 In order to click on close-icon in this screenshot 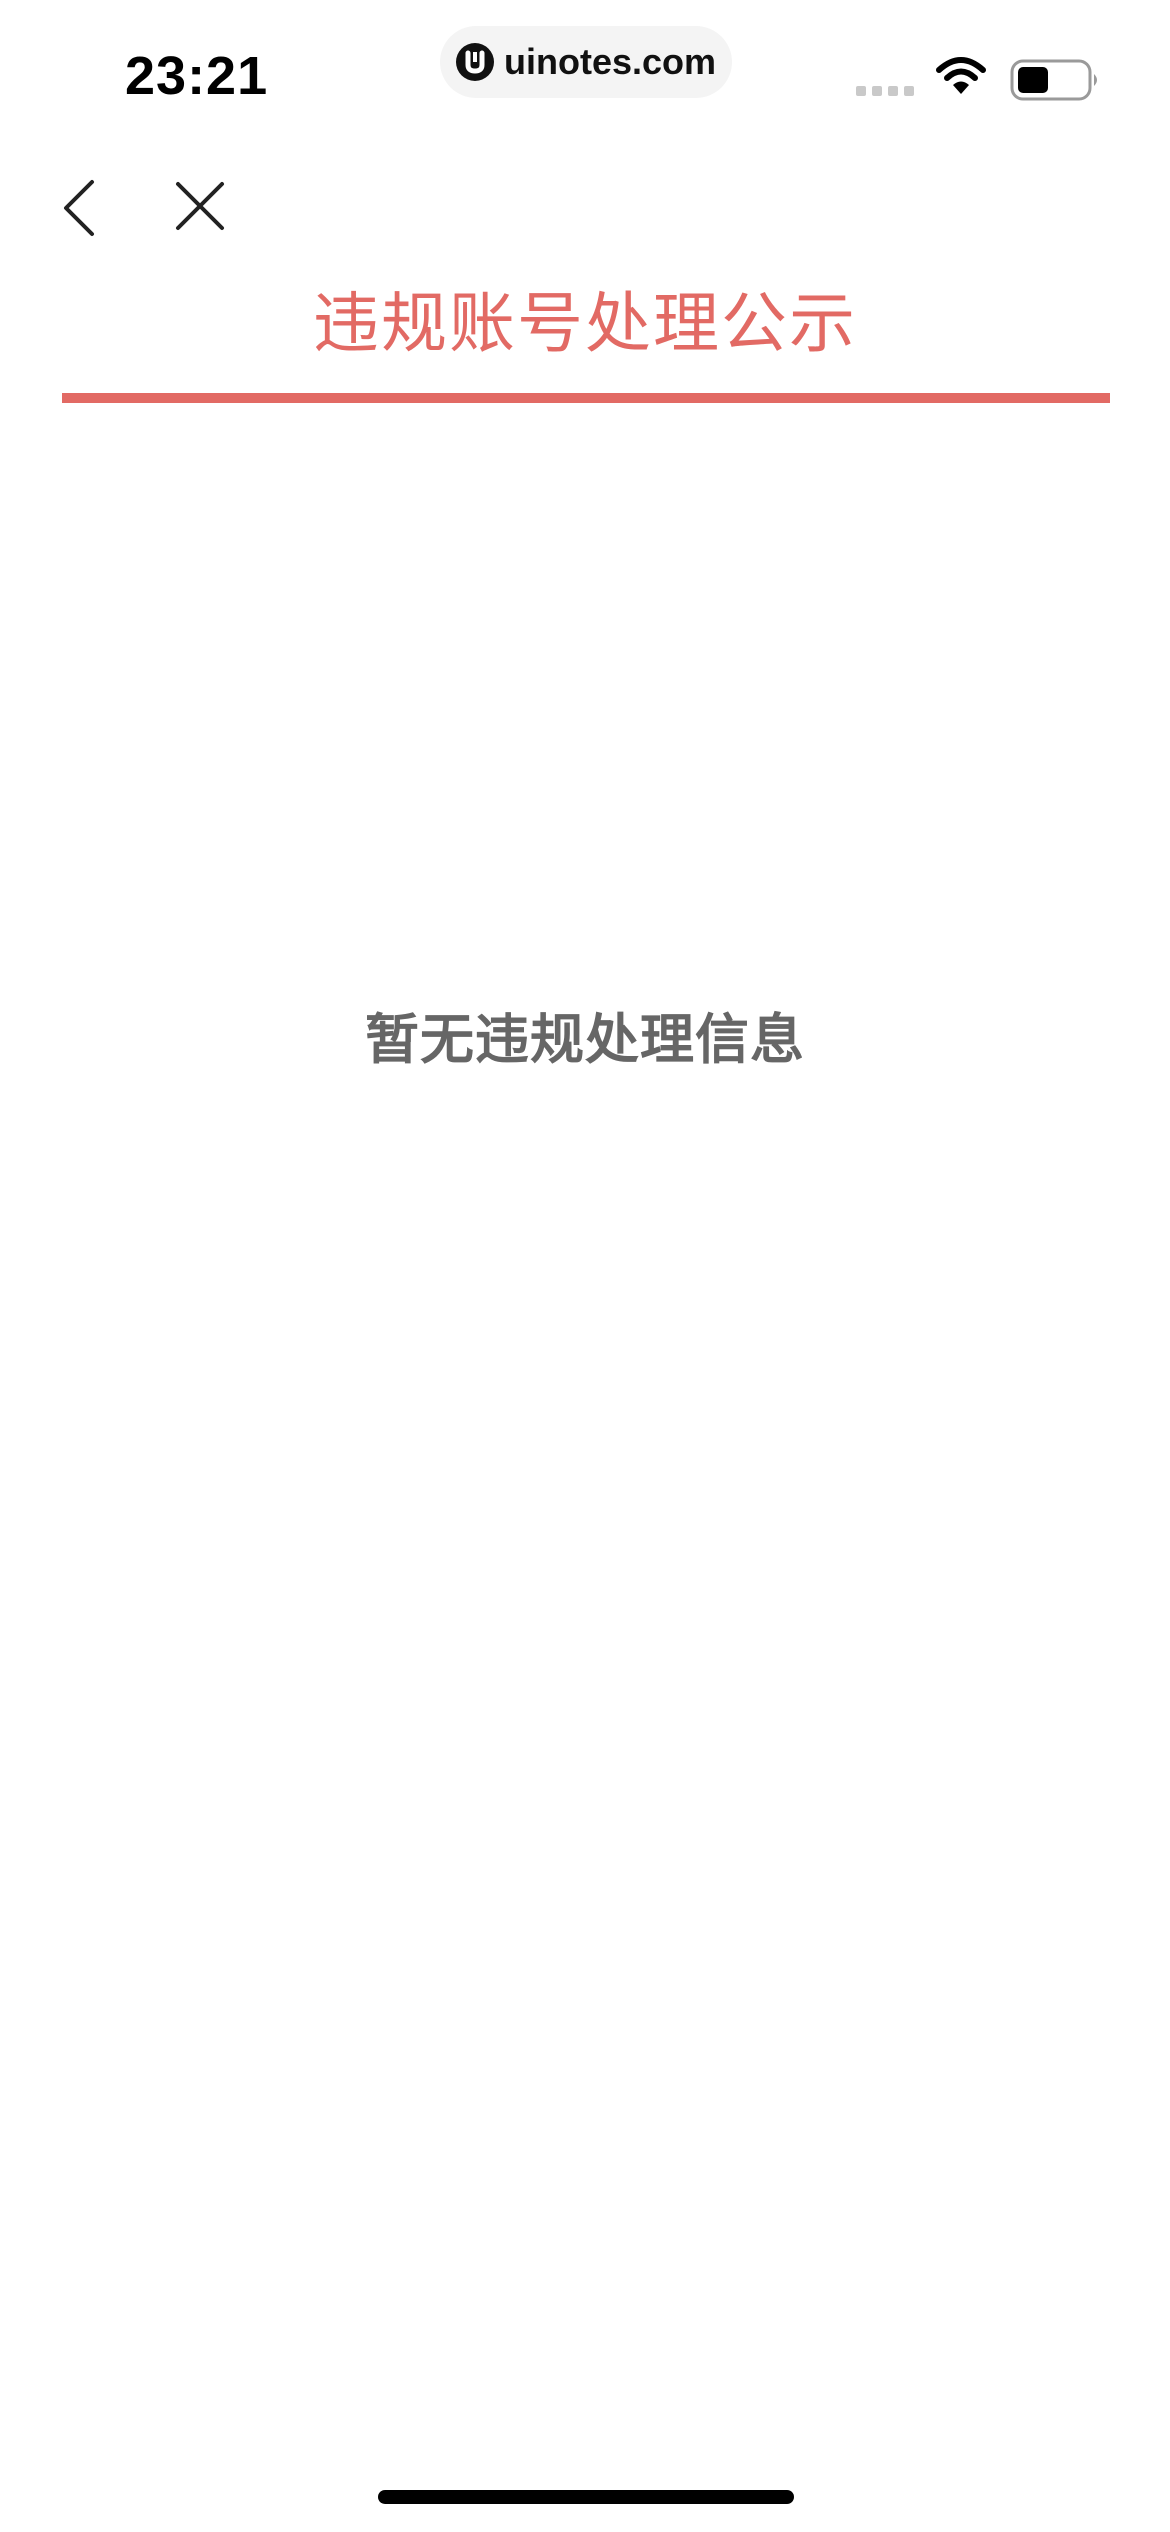, I will do `click(200, 206)`.